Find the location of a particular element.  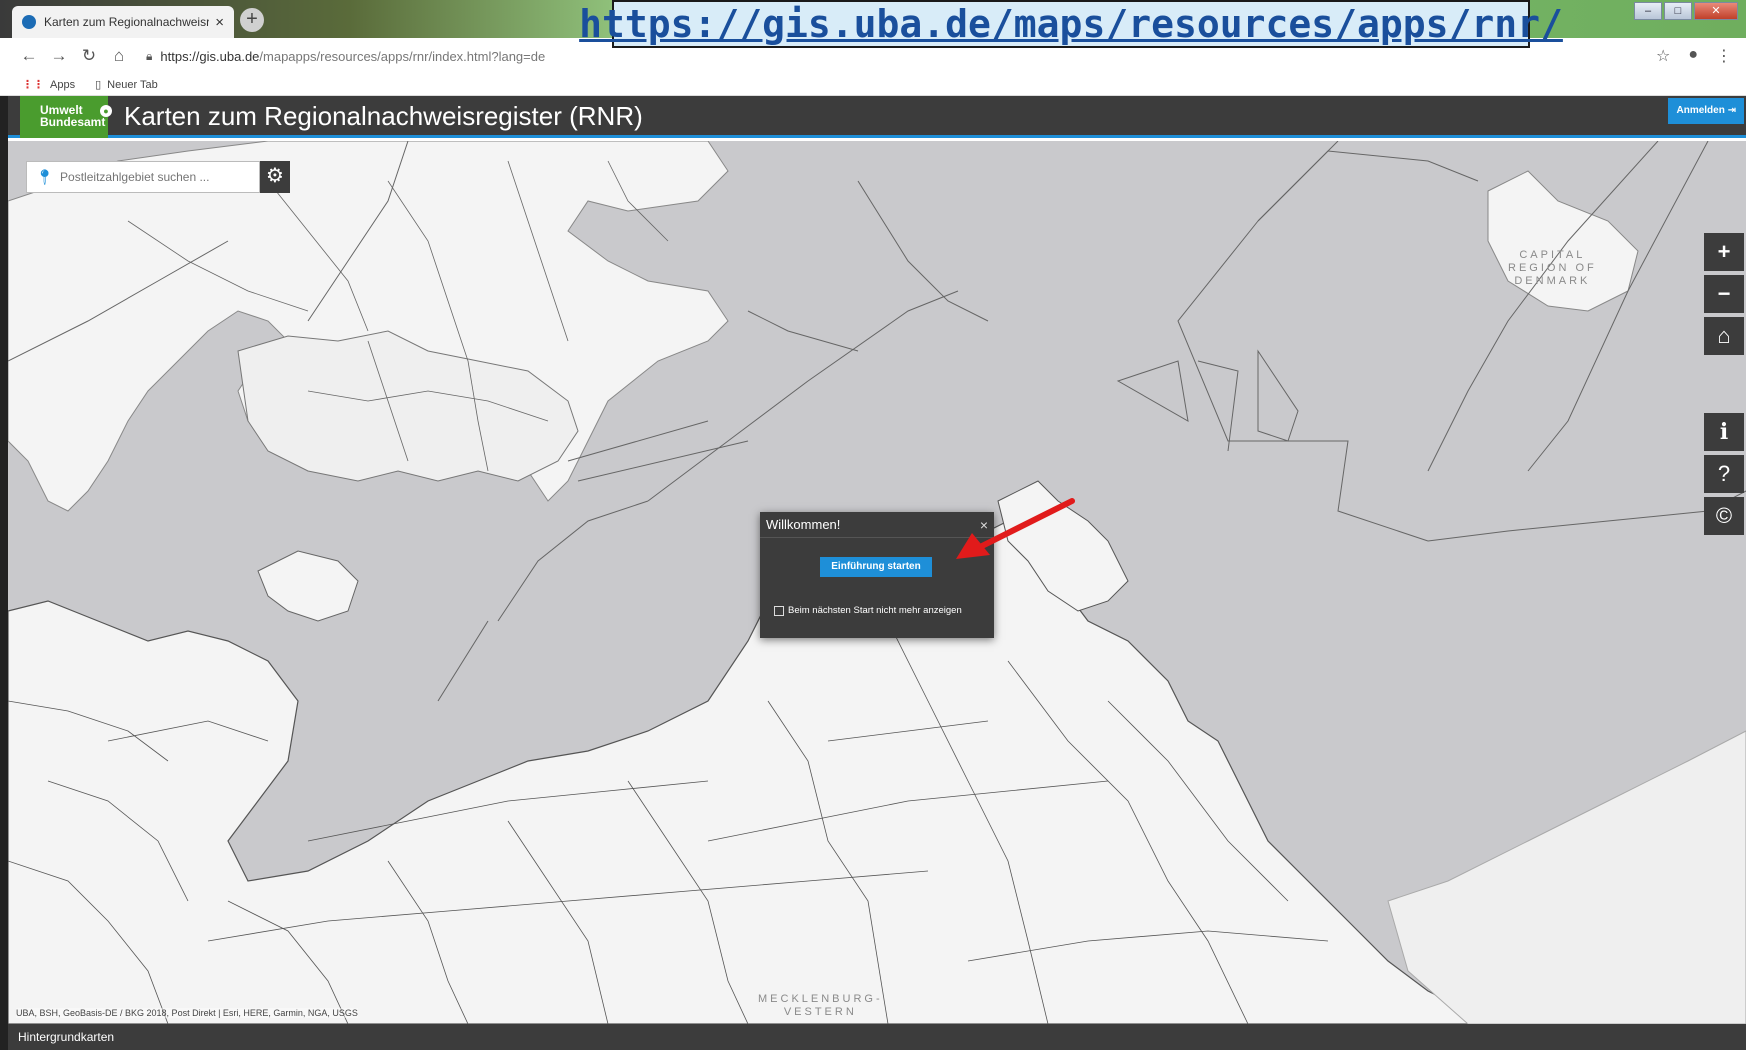

home-extent-button: ⌂ is located at coordinates (1724, 336).